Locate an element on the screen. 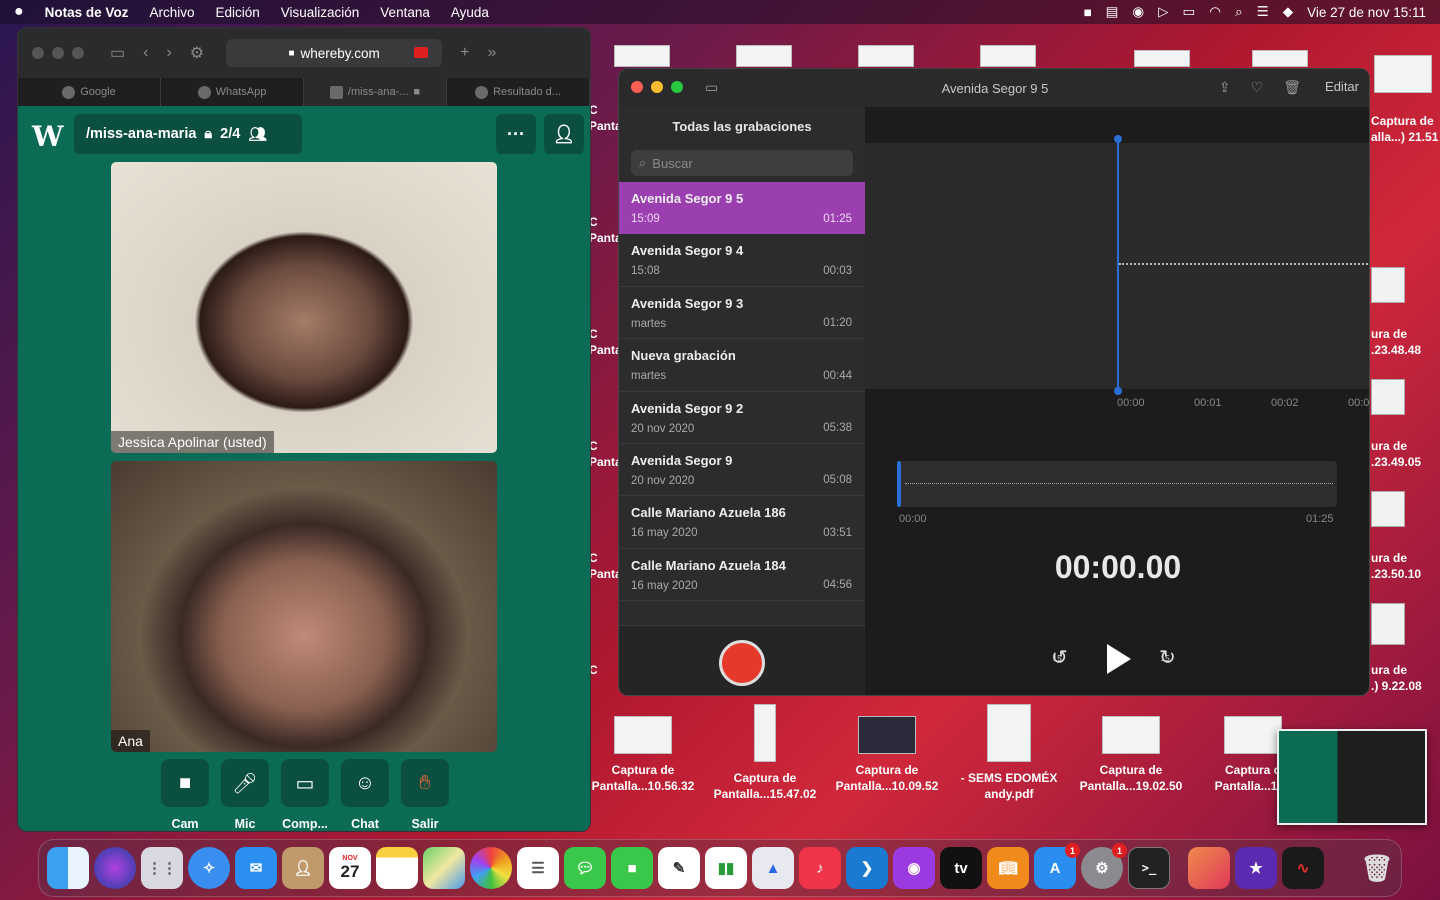  chat-button: ☺ Chat is located at coordinates (365, 795).